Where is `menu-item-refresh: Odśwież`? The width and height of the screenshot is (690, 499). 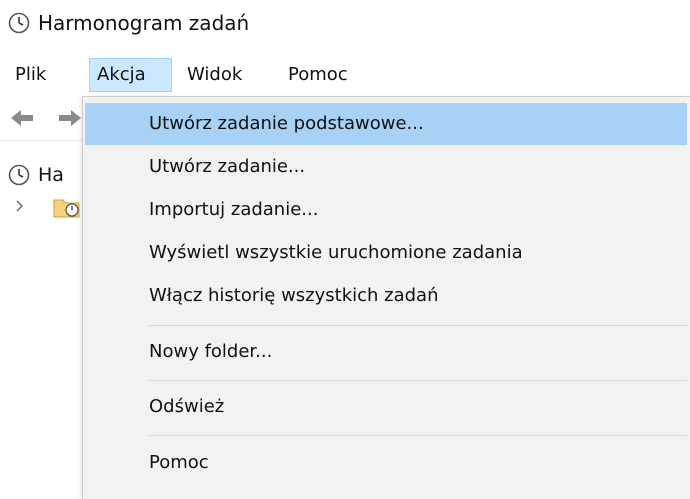 menu-item-refresh: Odśwież is located at coordinates (386, 407).